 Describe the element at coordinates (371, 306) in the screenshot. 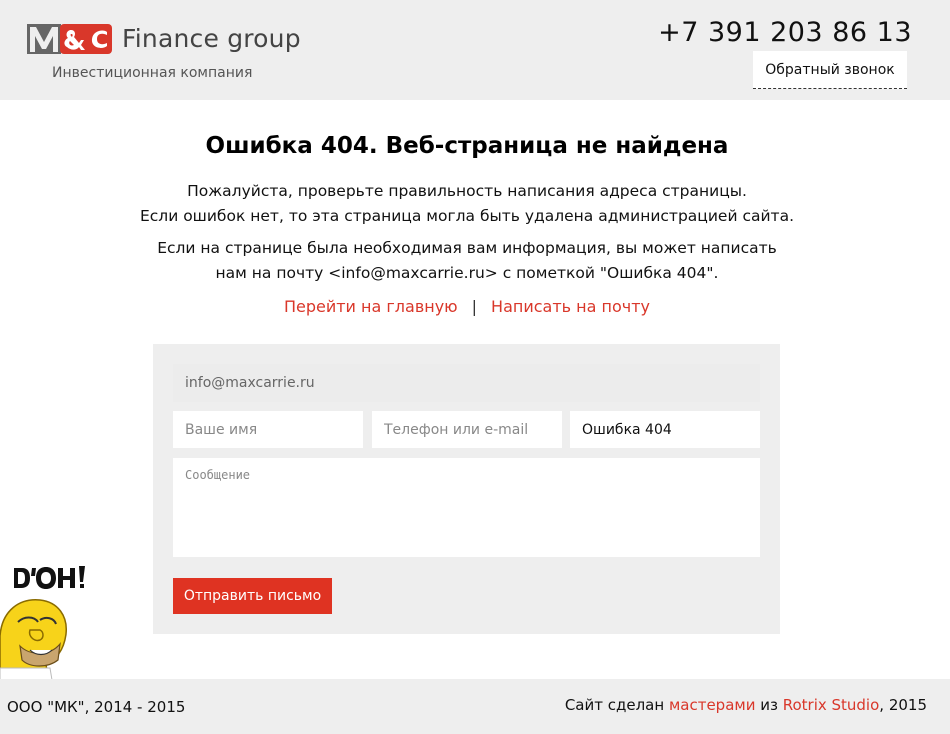

I see `home-link: Перейти на главную` at that location.